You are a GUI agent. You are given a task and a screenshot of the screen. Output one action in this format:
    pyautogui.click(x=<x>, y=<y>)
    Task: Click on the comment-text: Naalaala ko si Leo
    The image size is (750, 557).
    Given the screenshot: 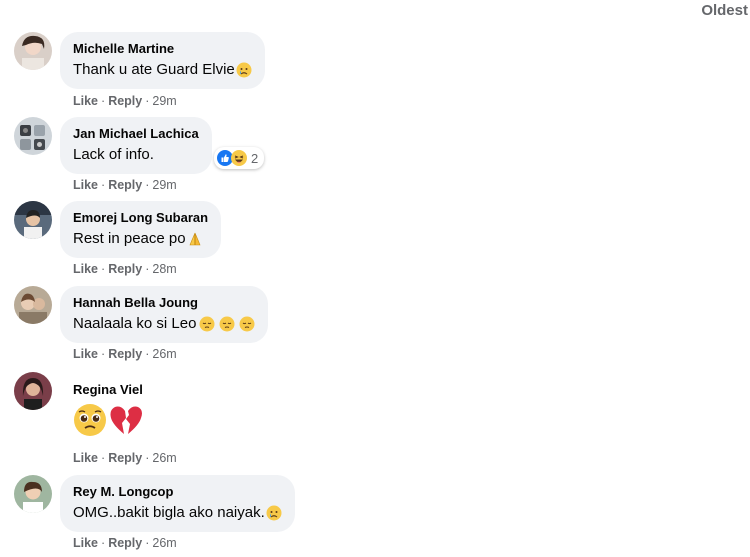 What is the action you would take?
    pyautogui.click(x=164, y=324)
    